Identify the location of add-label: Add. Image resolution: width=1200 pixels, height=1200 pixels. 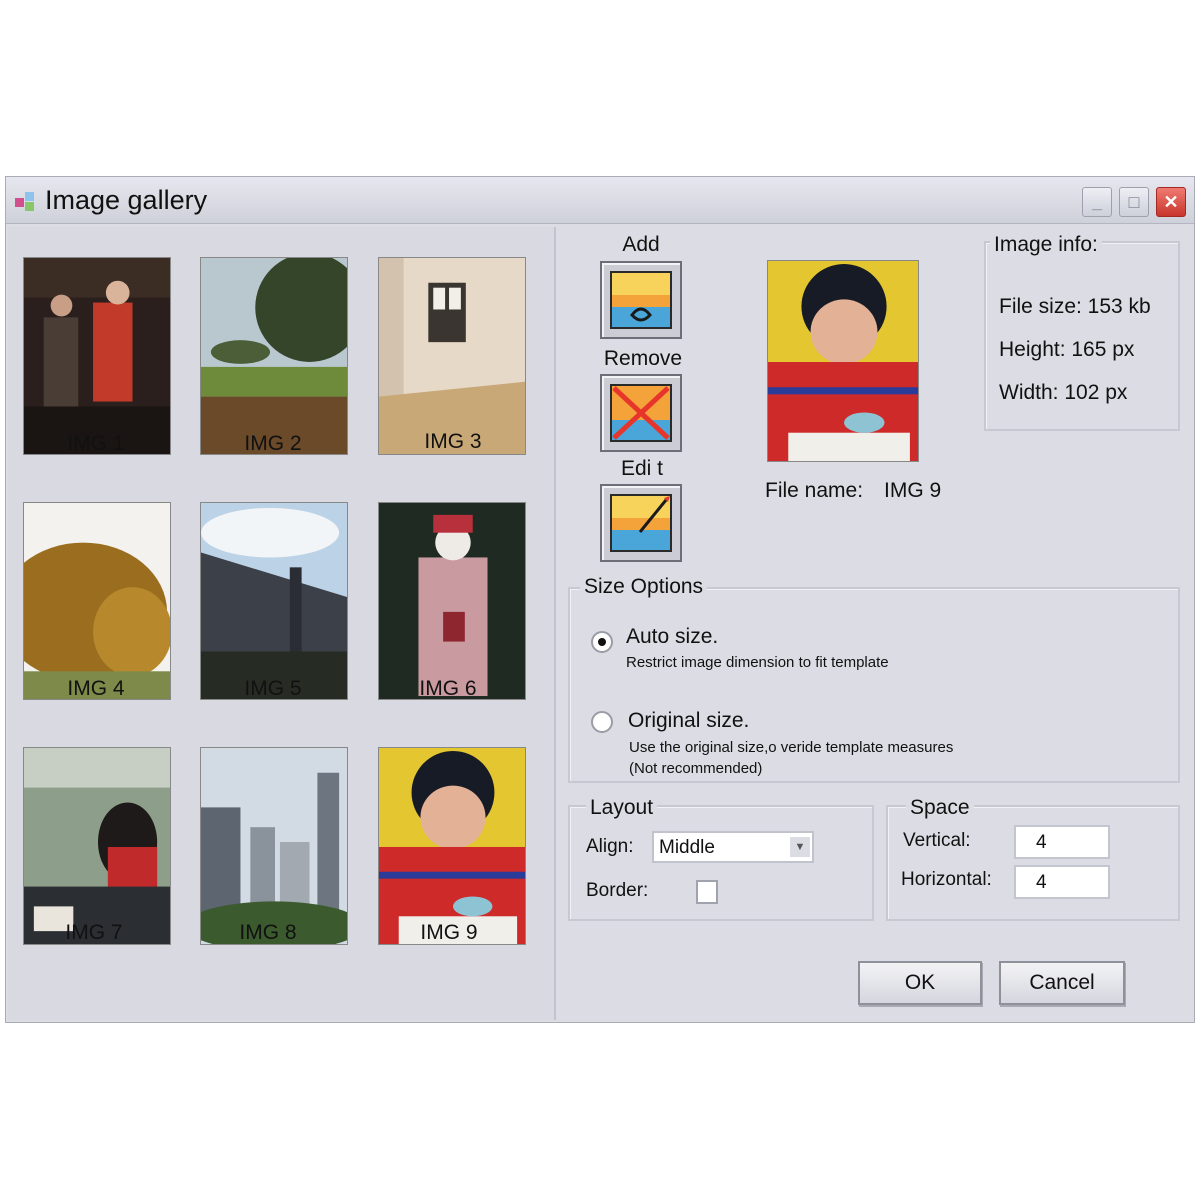
(641, 244).